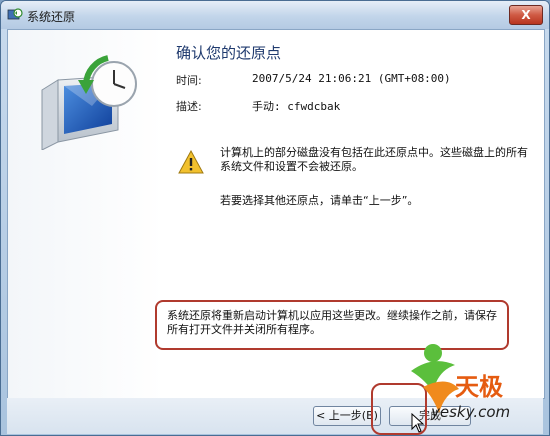 The width and height of the screenshot is (550, 436). I want to click on close-button: X, so click(526, 15).